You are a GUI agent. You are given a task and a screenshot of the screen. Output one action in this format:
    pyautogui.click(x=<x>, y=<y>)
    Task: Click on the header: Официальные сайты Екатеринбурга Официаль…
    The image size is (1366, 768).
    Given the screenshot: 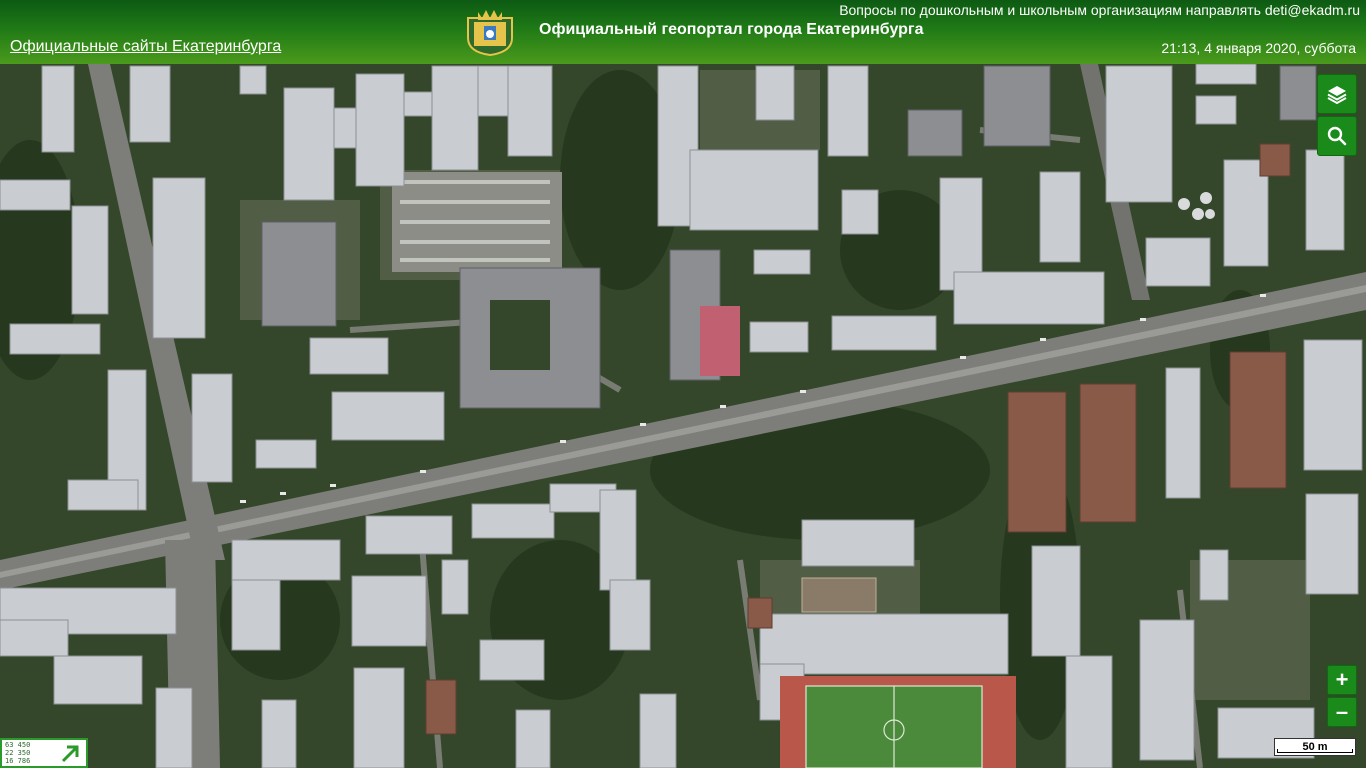 What is the action you would take?
    pyautogui.click(x=683, y=32)
    